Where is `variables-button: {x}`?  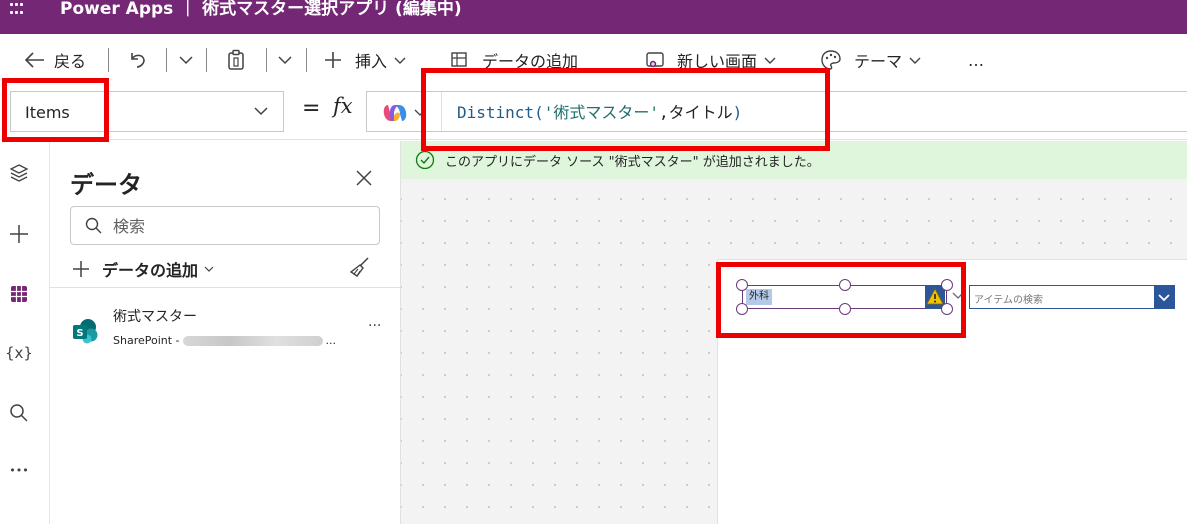 variables-button: {x} is located at coordinates (19, 353).